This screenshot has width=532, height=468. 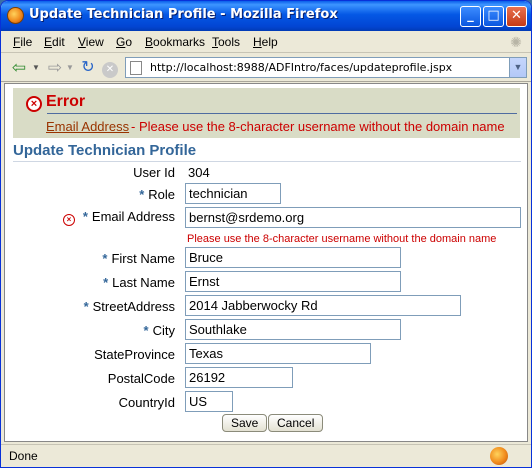 What do you see at coordinates (245, 423) in the screenshot?
I see `save-button: Save` at bounding box center [245, 423].